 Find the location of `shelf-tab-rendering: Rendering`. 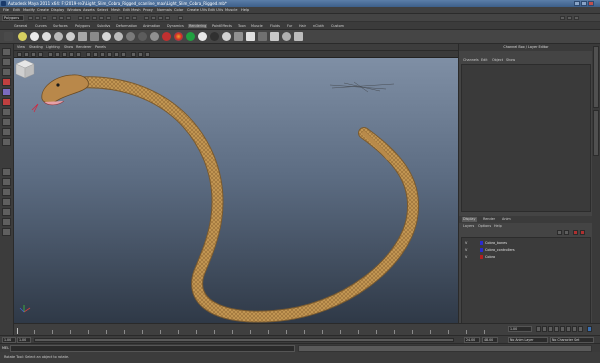

shelf-tab-rendering: Rendering is located at coordinates (198, 26).